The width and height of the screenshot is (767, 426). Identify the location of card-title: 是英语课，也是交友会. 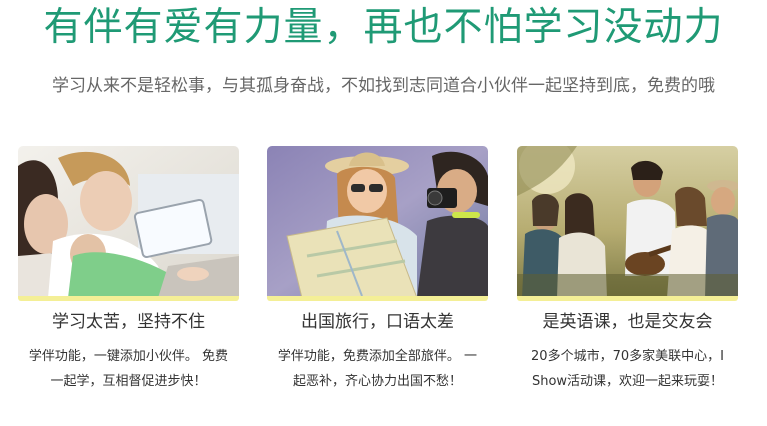
(627, 322).